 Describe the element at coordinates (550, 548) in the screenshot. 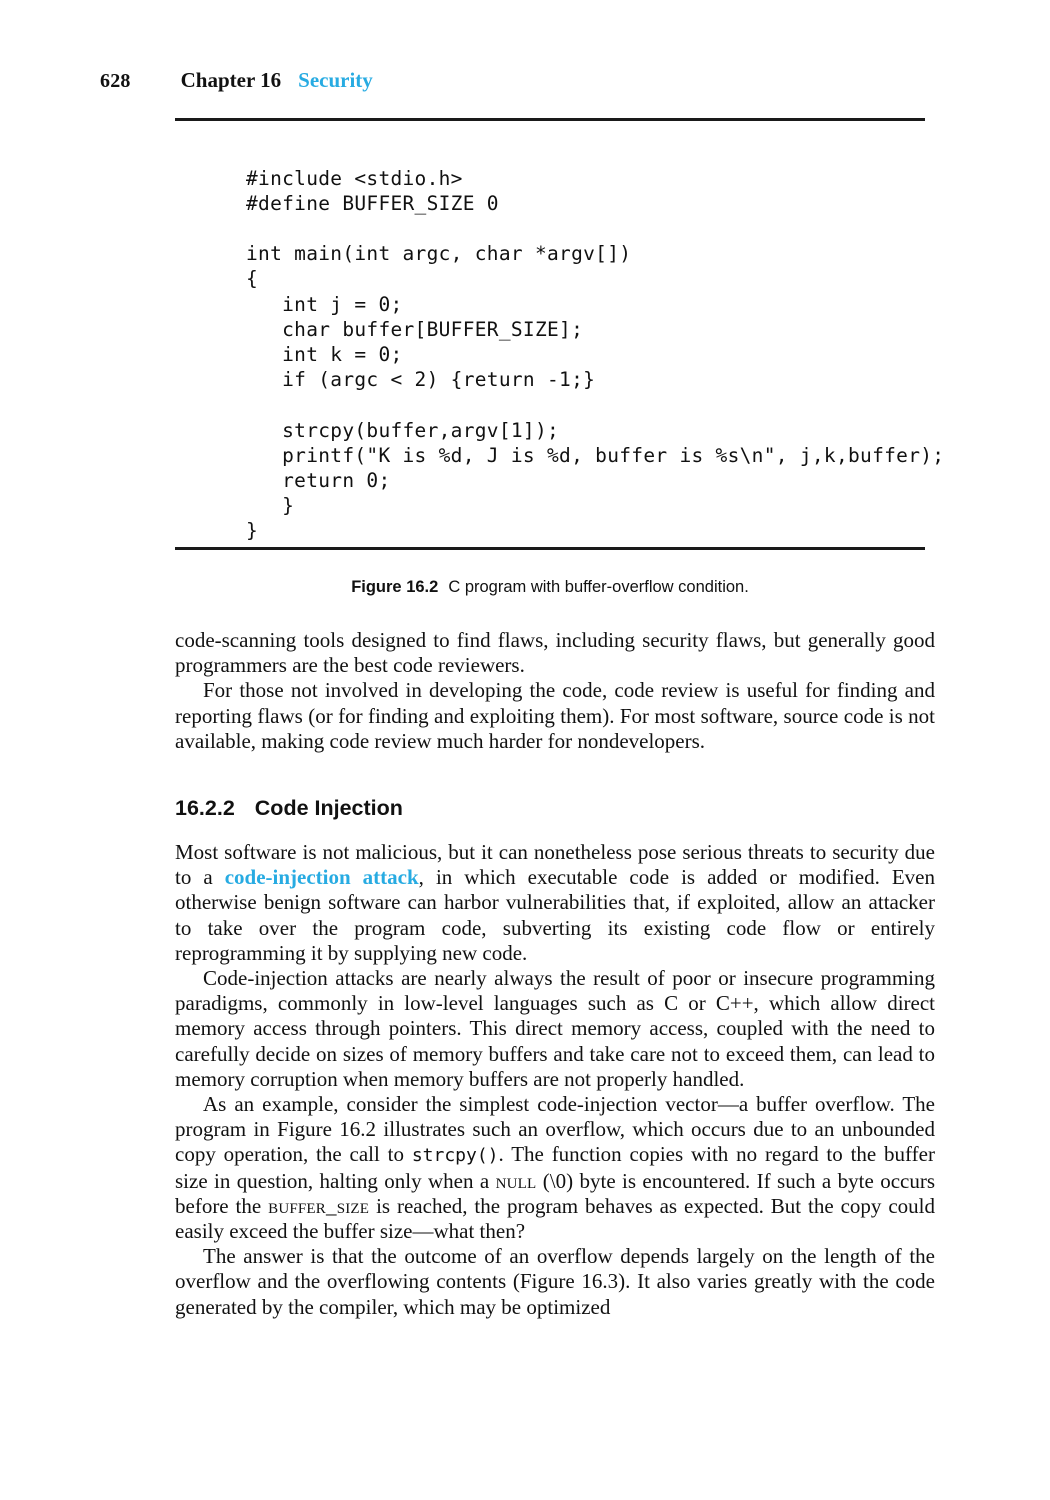

I see `figure-bottom-rule` at that location.